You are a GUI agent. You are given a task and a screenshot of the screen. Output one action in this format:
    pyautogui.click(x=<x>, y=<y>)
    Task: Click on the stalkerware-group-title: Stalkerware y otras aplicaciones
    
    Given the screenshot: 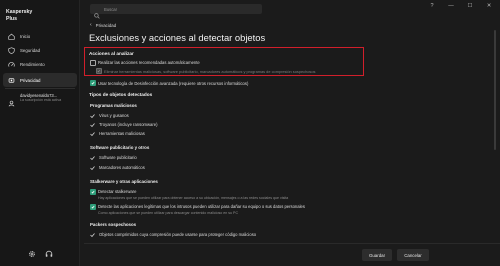 What is the action you would take?
    pyautogui.click(x=124, y=181)
    